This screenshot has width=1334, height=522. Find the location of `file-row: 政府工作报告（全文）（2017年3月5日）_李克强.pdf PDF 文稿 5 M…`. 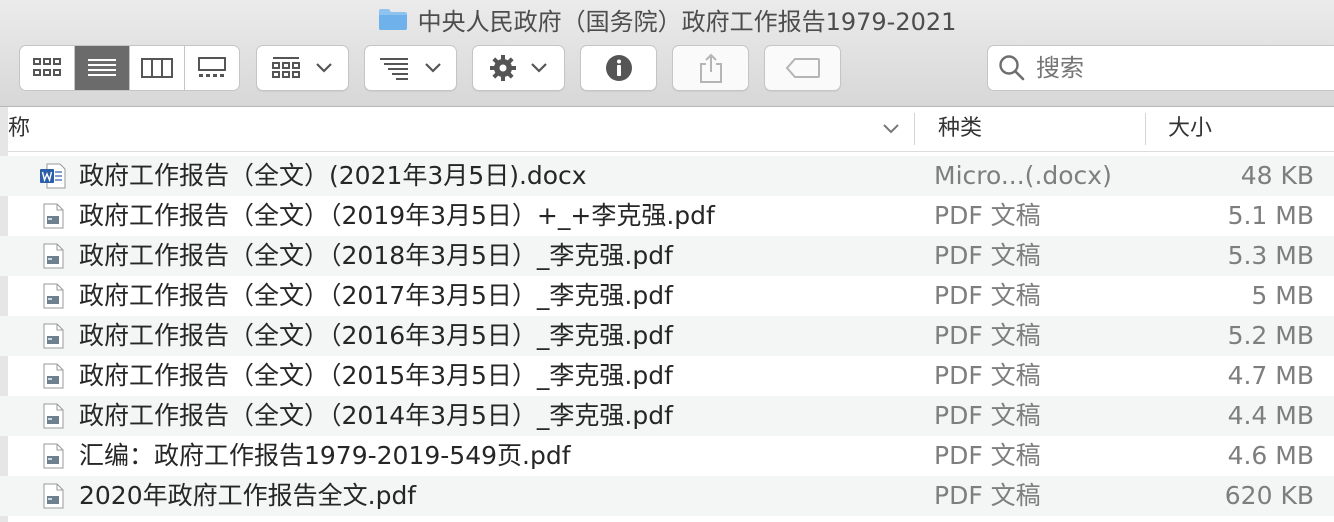

file-row: 政府工作报告（全文）（2017年3月5日）_李克强.pdf PDF 文稿 5 M… is located at coordinates (667, 296).